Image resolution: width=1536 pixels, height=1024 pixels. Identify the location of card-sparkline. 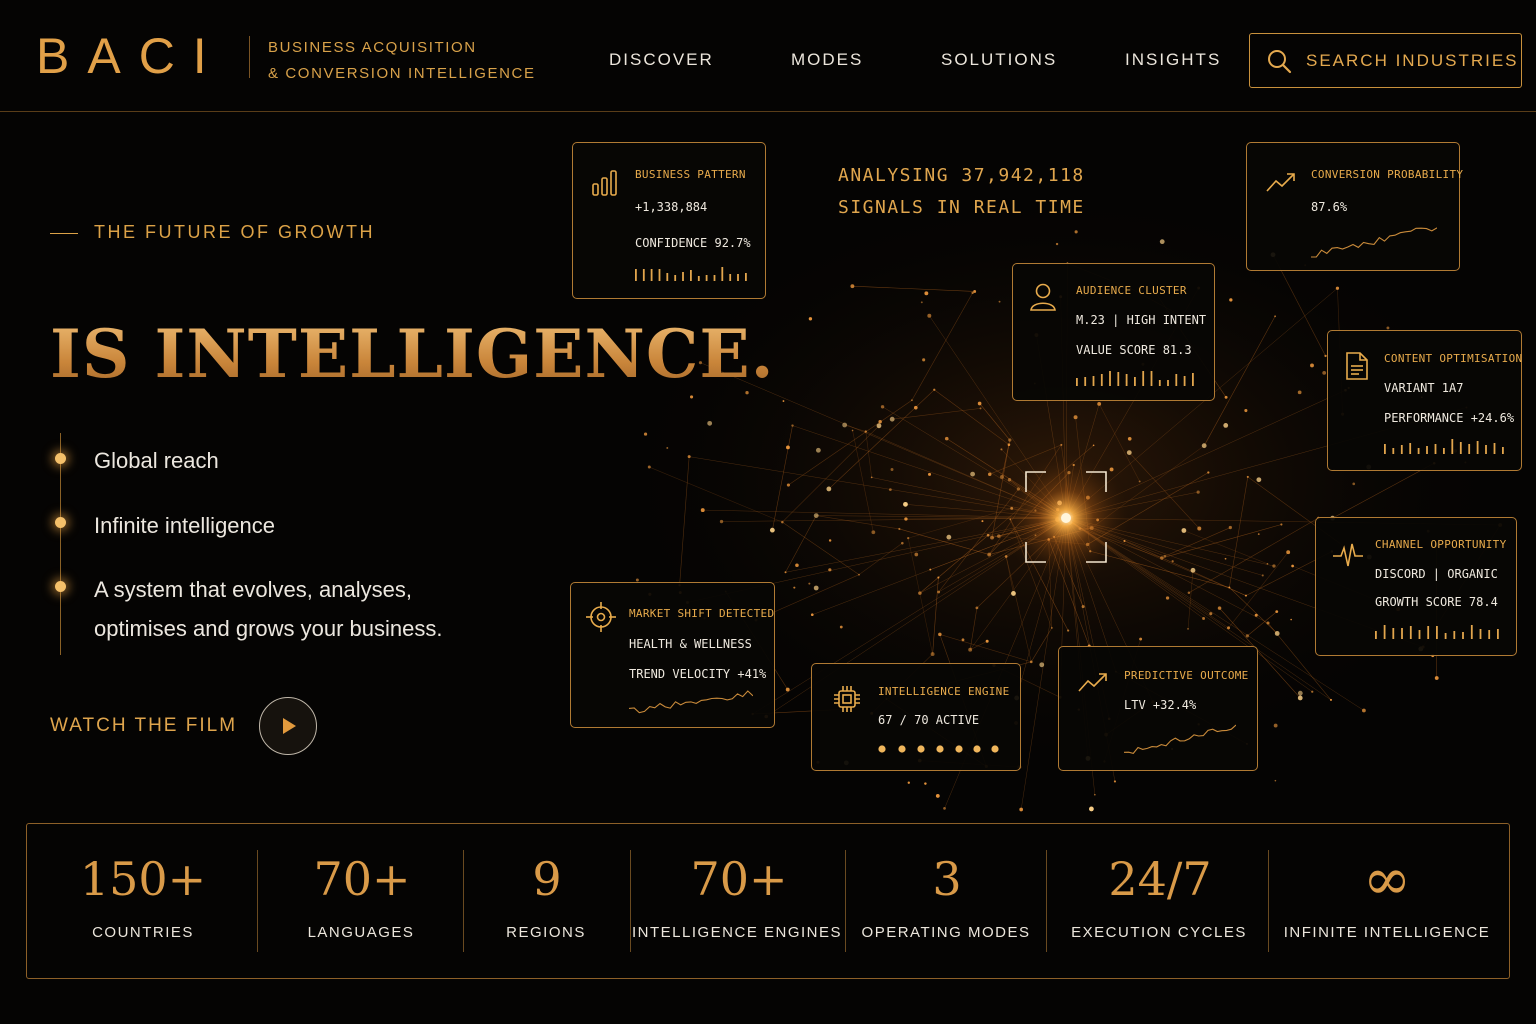
(1374, 242).